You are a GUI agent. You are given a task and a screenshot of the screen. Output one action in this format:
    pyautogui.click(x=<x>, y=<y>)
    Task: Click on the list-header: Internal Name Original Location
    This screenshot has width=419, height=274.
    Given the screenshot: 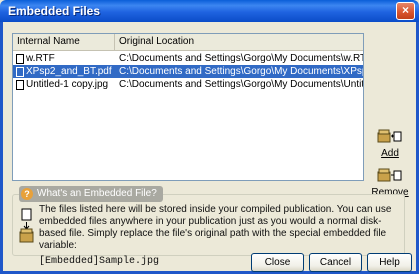 What is the action you would take?
    pyautogui.click(x=188, y=42)
    